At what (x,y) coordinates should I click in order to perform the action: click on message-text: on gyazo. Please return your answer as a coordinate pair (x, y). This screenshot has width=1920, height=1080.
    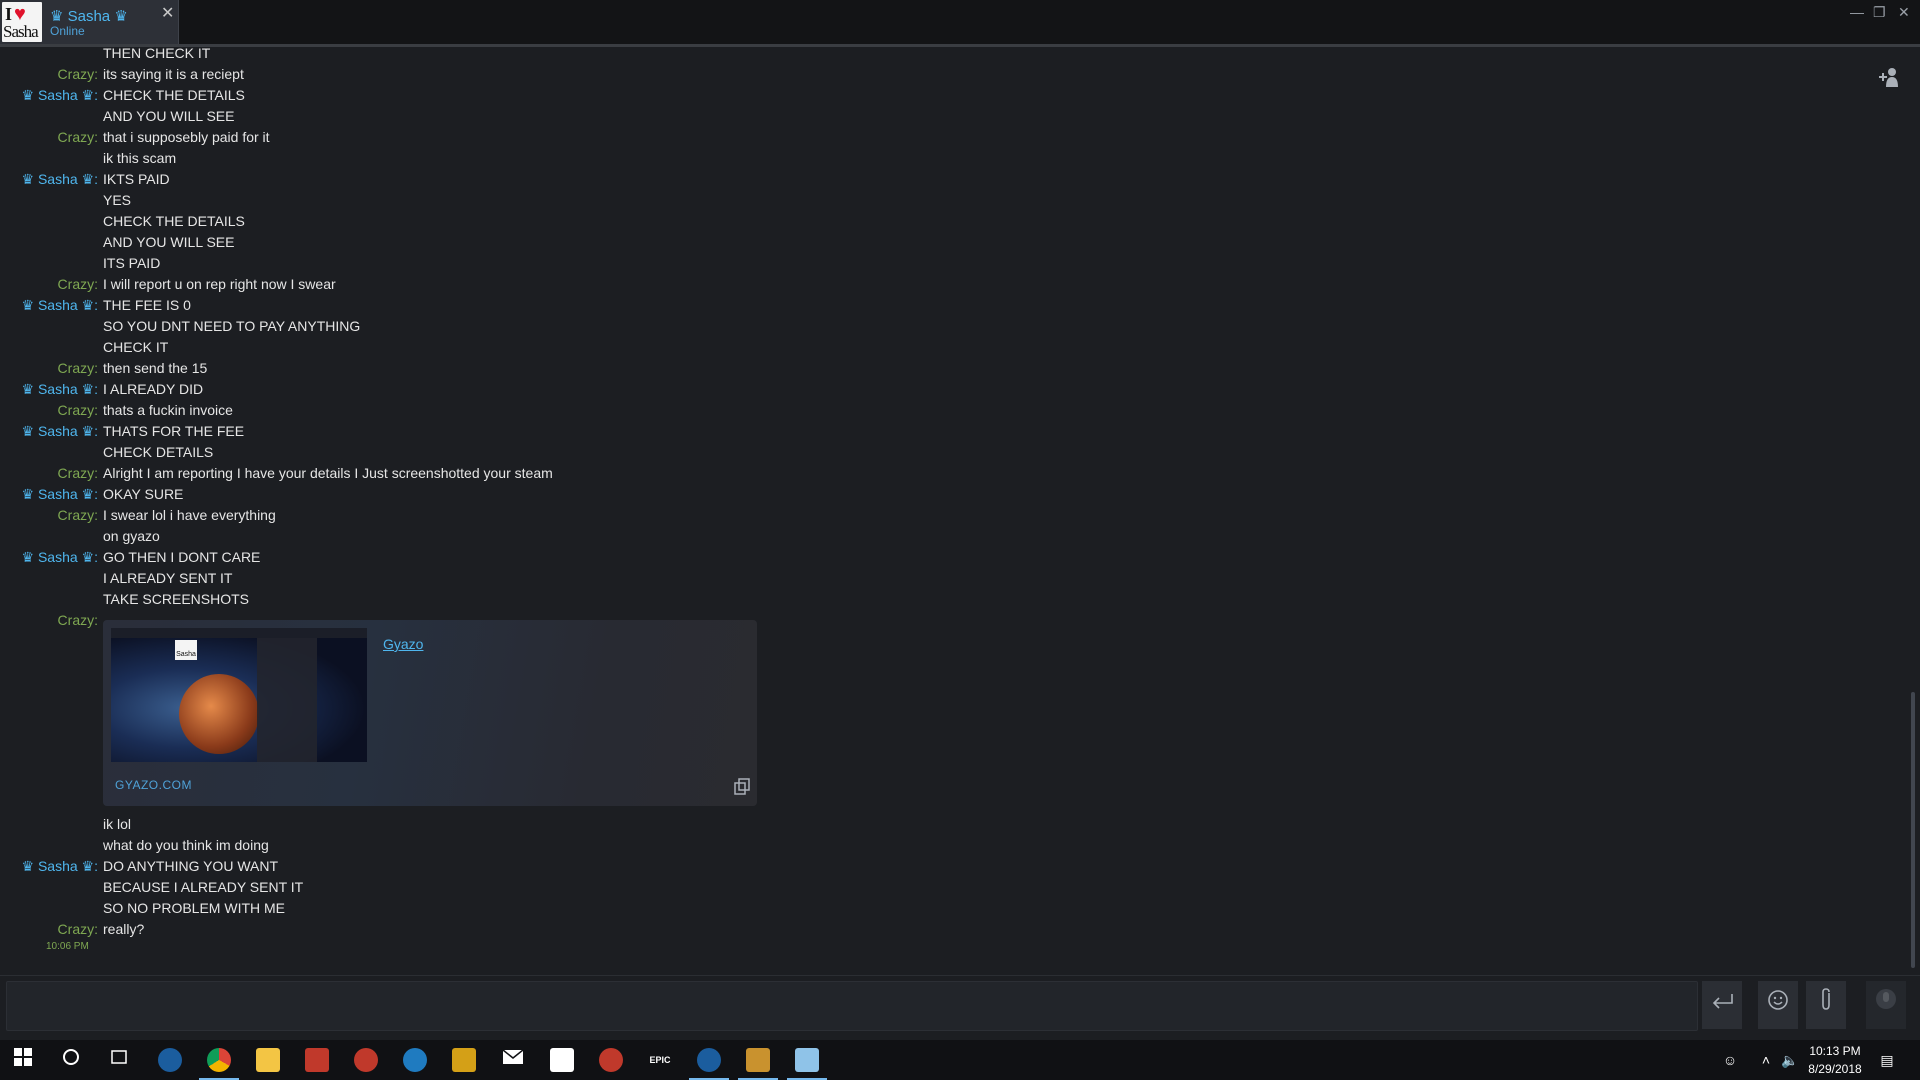
    Looking at the image, I should click on (131, 536).